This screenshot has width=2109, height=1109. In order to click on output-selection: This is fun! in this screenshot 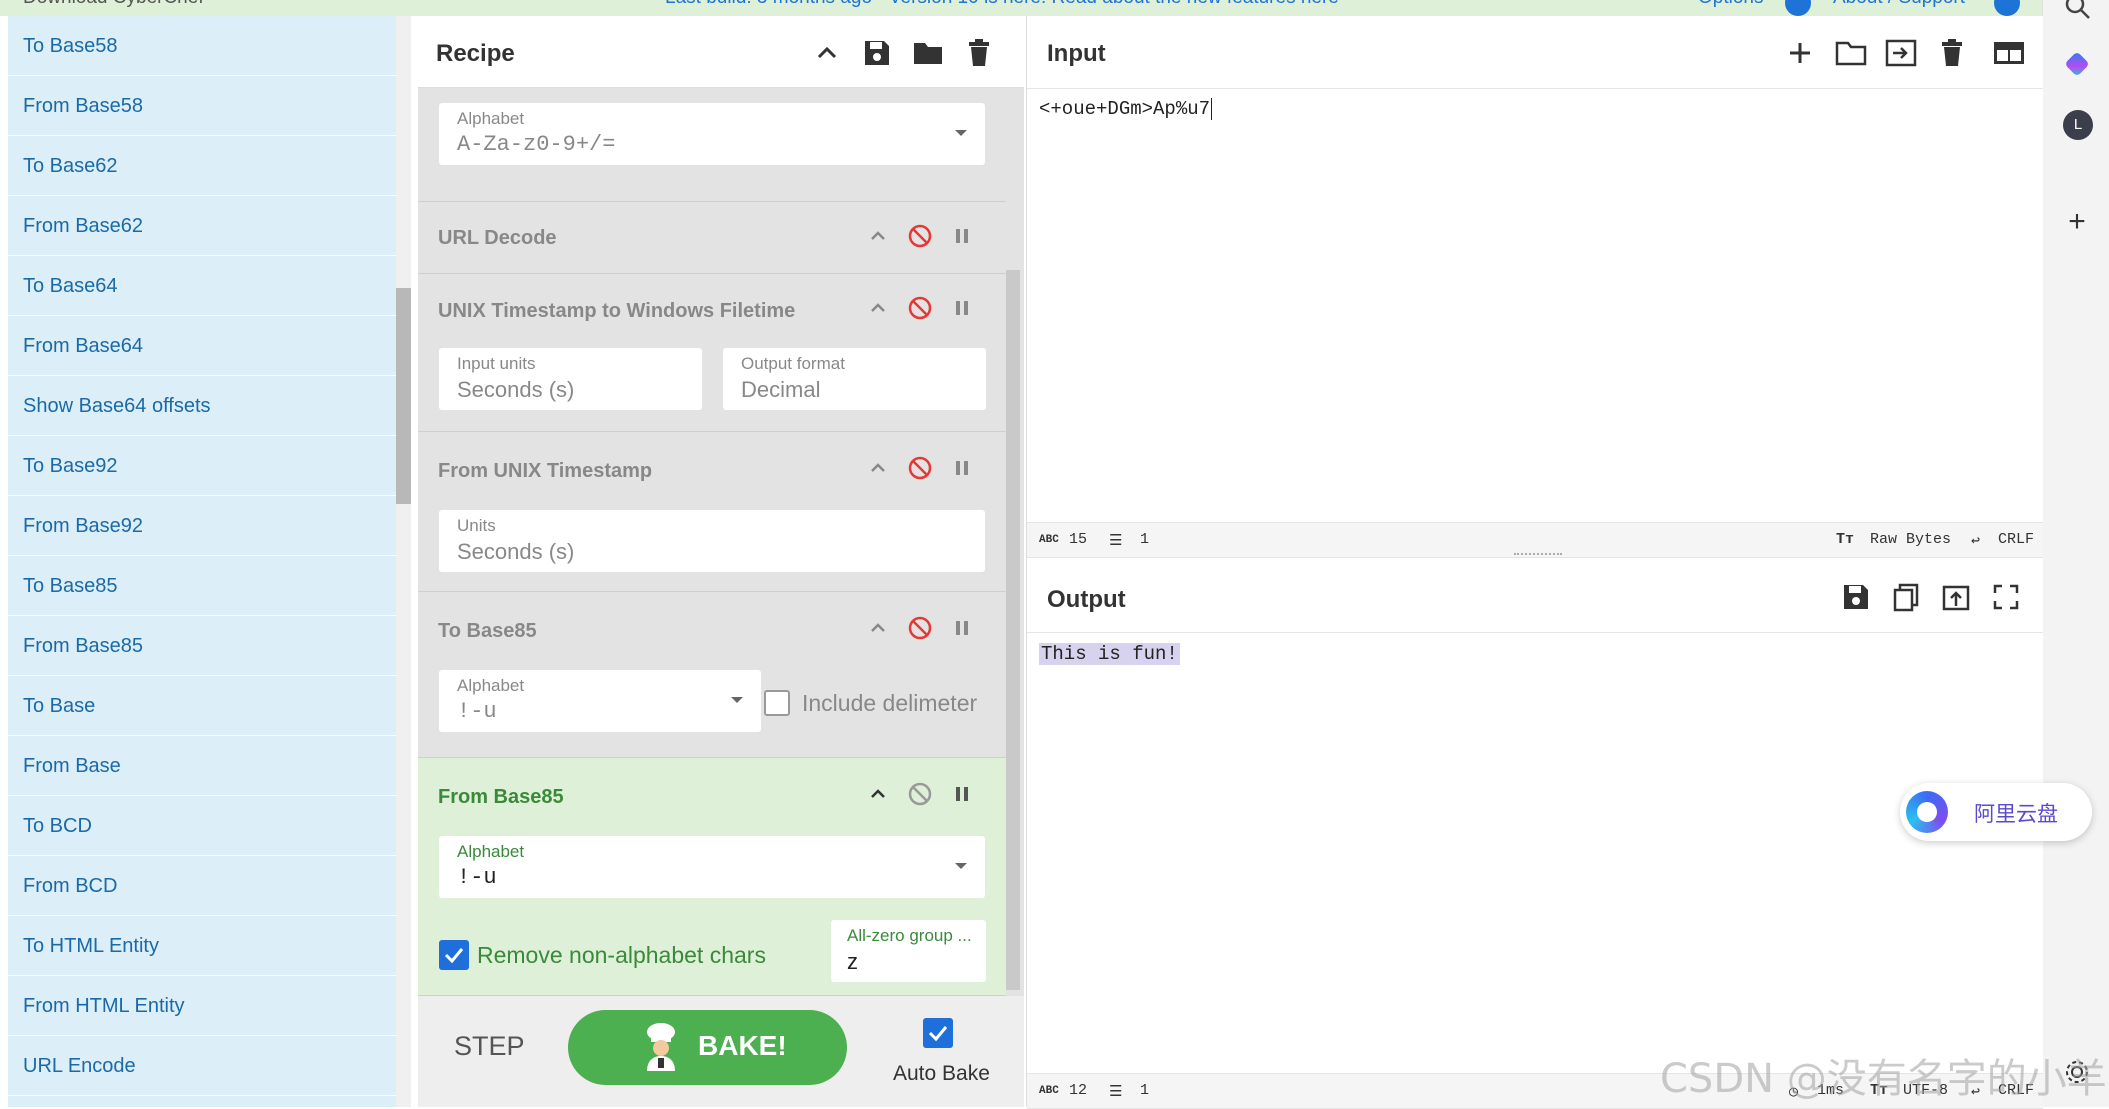, I will do `click(1109, 654)`.